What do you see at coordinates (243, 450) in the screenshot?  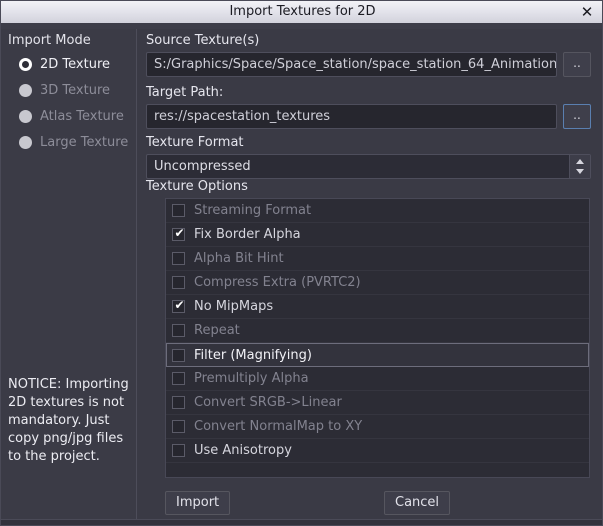 I see `option-label: Use Anisotropy` at bounding box center [243, 450].